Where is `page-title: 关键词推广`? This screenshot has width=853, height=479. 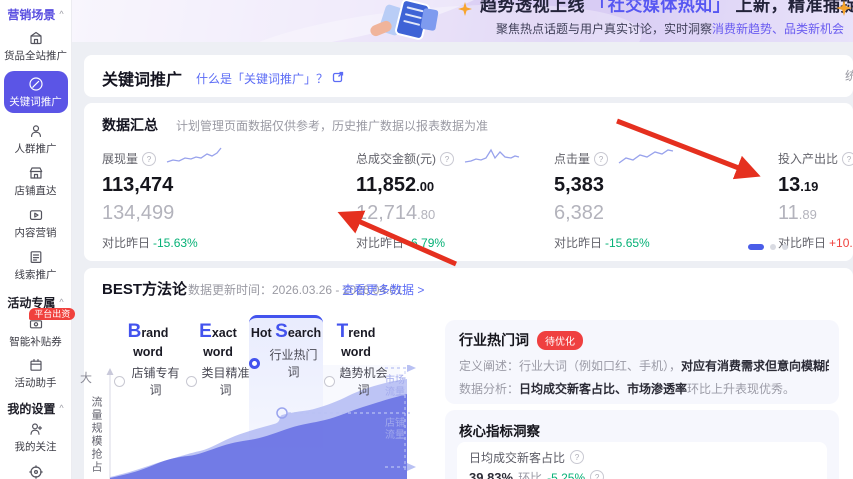
page-title: 关键词推广 is located at coordinates (142, 80).